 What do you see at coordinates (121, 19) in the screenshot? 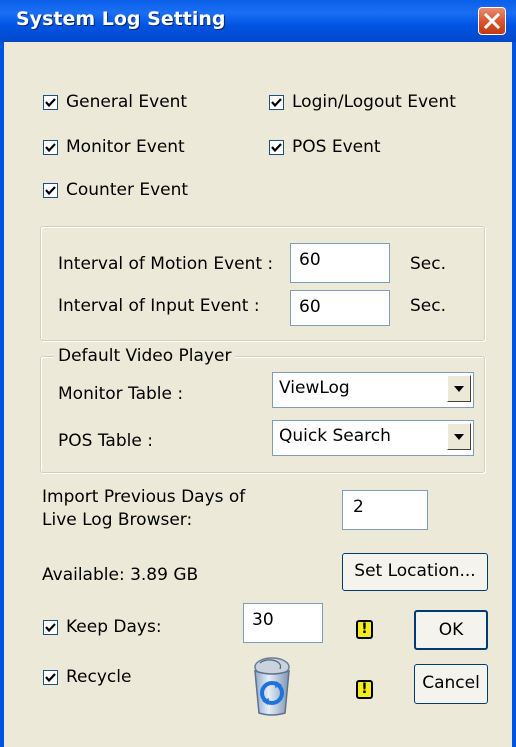
I see `window-title: System Log Setting` at bounding box center [121, 19].